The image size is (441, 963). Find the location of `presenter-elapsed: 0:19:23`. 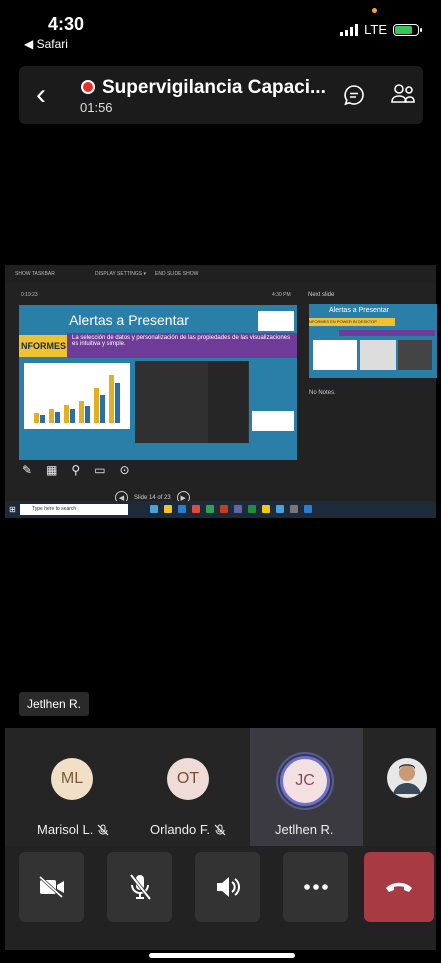

presenter-elapsed: 0:19:23 is located at coordinates (29, 295).